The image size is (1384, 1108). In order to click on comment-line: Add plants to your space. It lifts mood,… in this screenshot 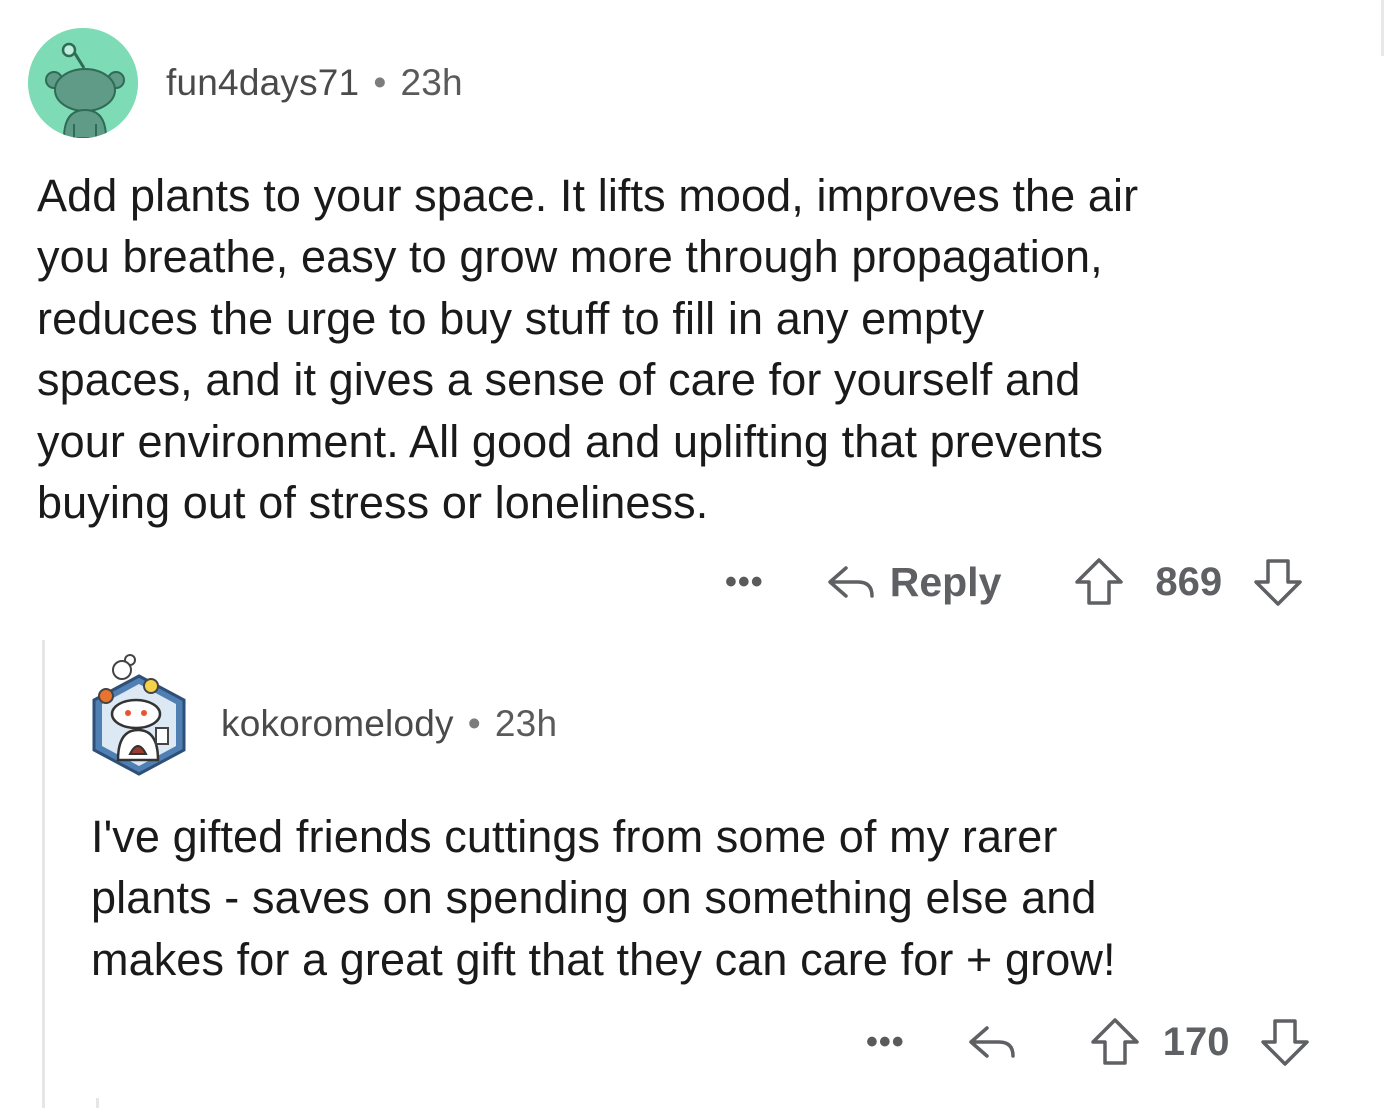, I will do `click(588, 195)`.